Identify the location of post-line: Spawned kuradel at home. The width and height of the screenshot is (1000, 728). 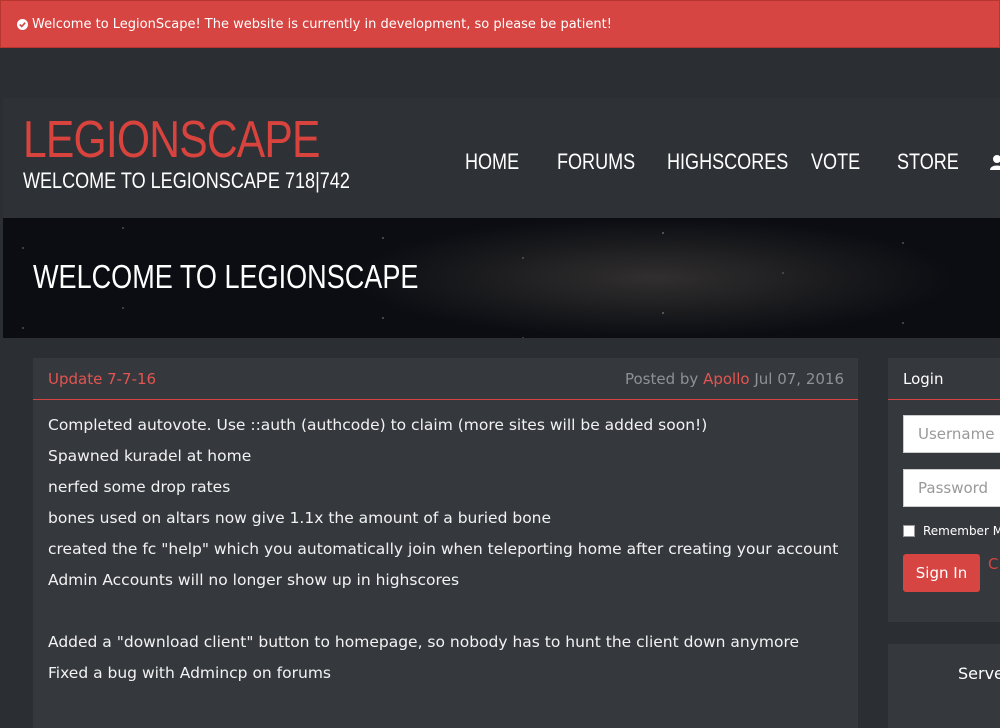
(150, 456).